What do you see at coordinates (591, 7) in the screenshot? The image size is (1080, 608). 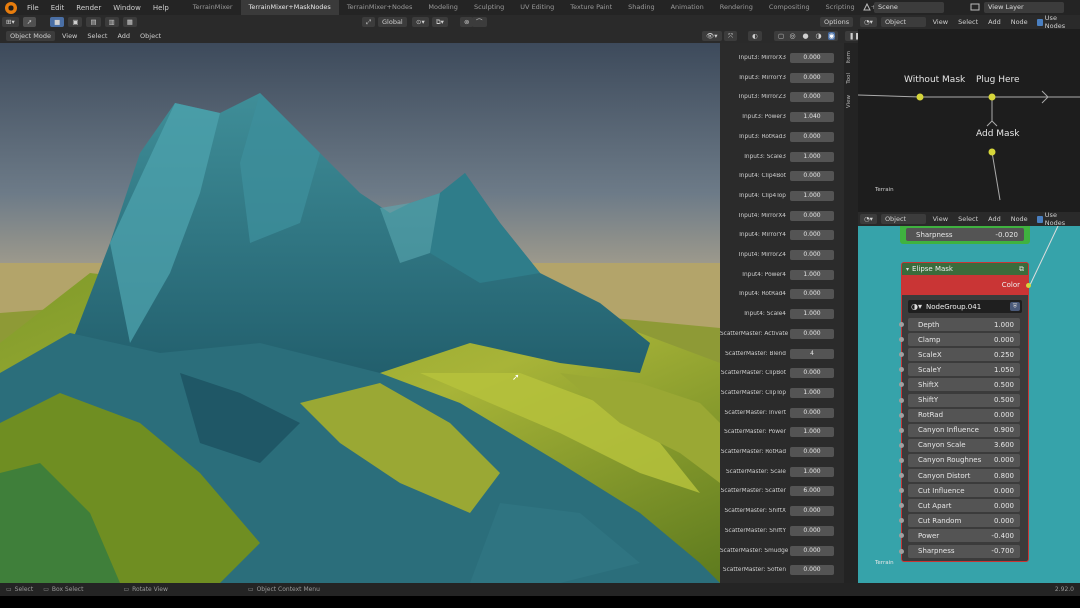 I see `workspace-tab-texture-paint: Texture Paint` at bounding box center [591, 7].